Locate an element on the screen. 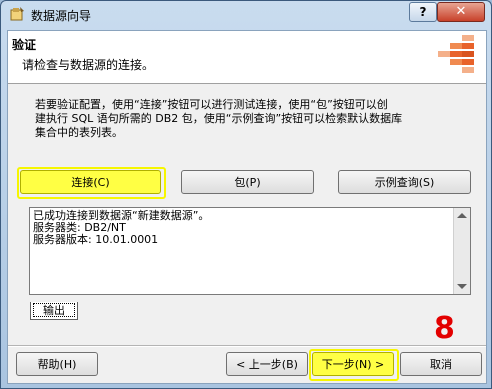 The width and height of the screenshot is (492, 389). package-button: 包(P) is located at coordinates (247, 182).